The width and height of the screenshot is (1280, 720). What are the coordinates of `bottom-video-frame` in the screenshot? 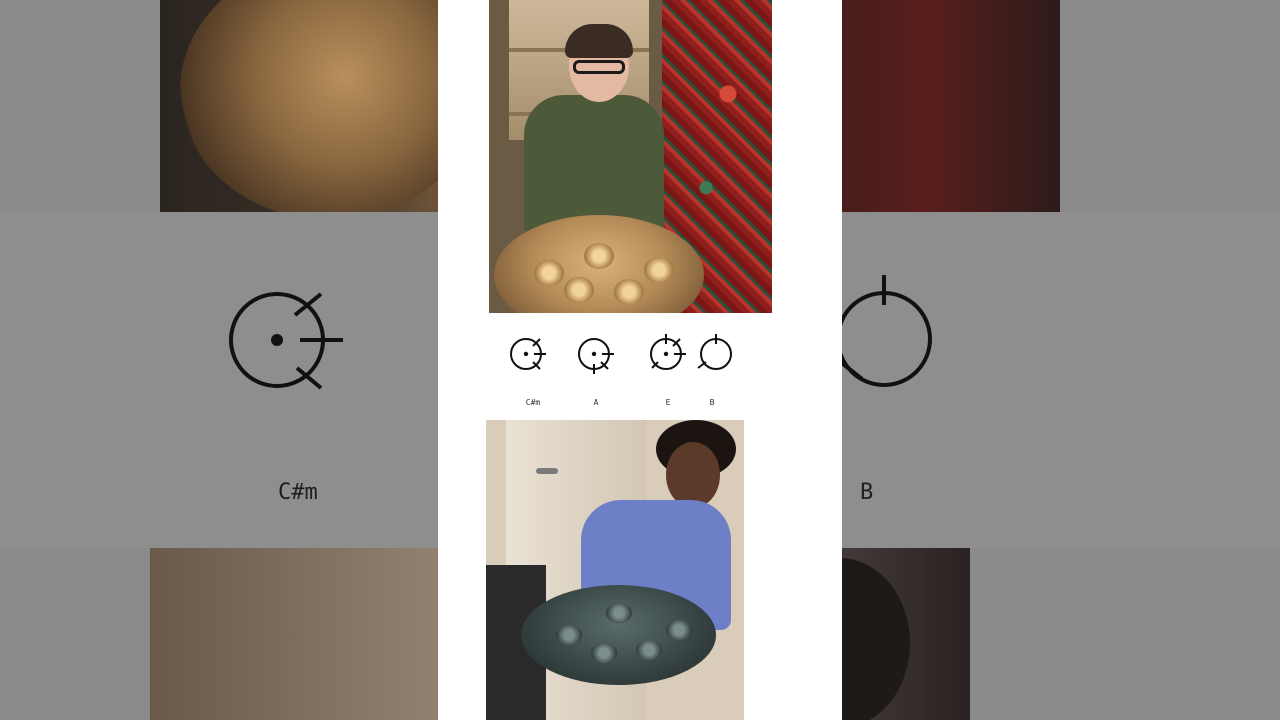 It's located at (615, 570).